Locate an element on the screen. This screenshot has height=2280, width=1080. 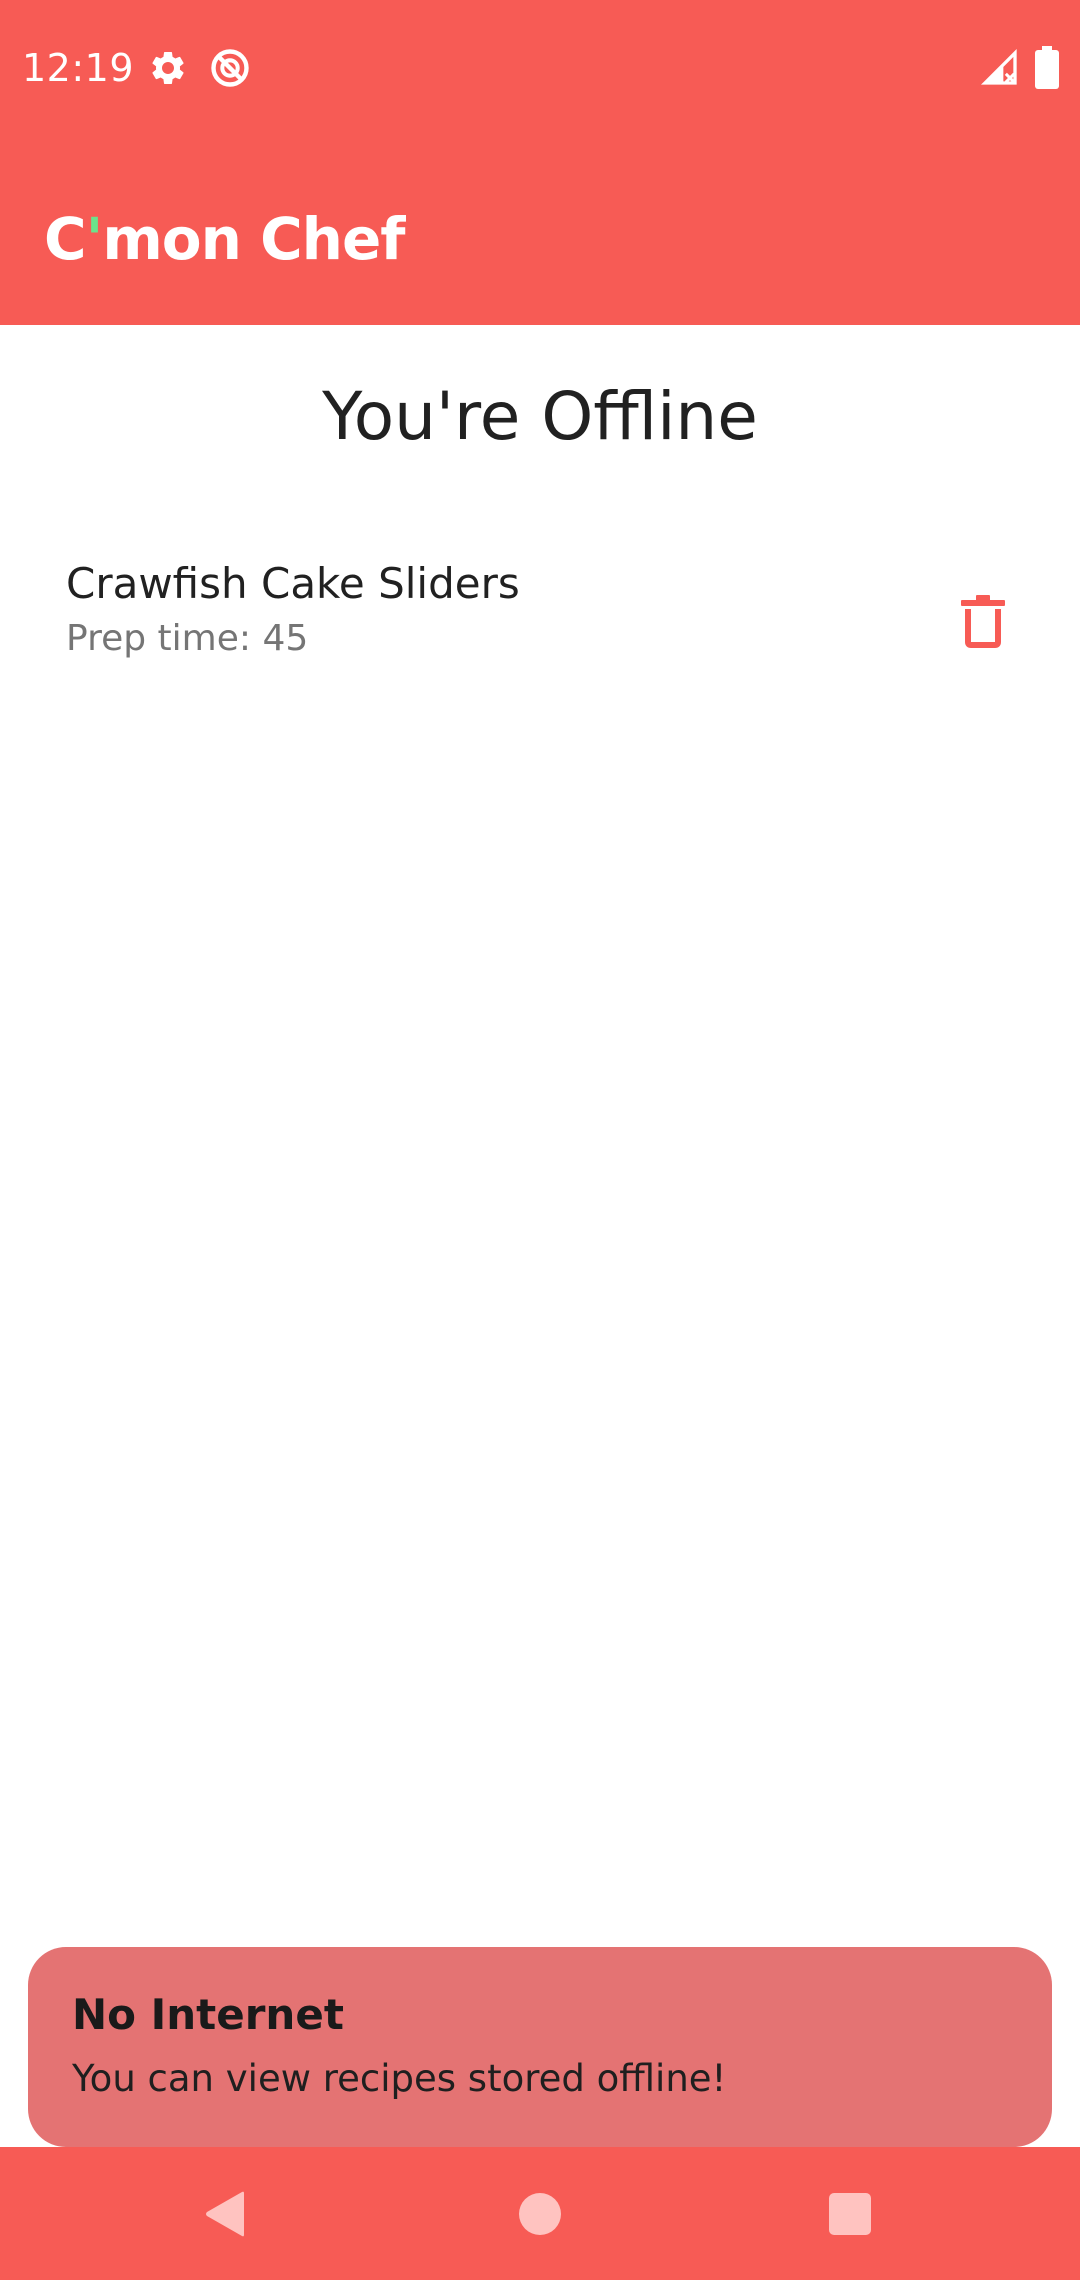
prep-time-label: Prep time: is located at coordinates (164, 638).